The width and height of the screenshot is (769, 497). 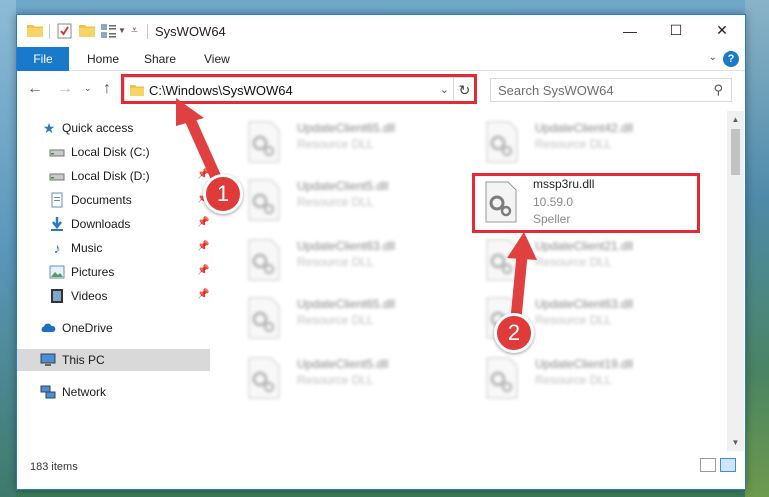 I want to click on pictures-icon, so click(x=57, y=272).